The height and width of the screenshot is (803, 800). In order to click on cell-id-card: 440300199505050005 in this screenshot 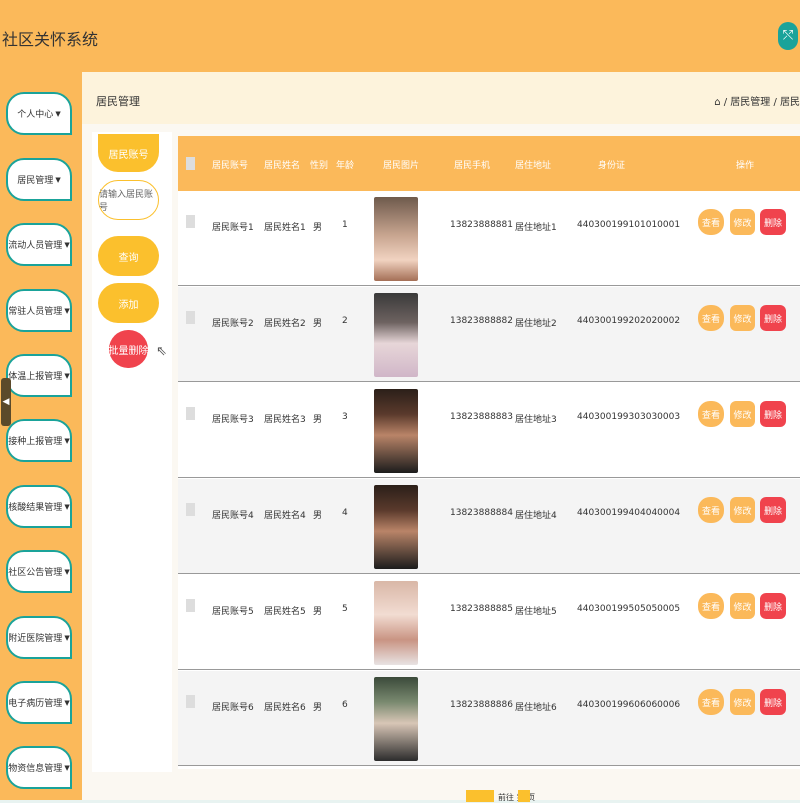, I will do `click(629, 609)`.